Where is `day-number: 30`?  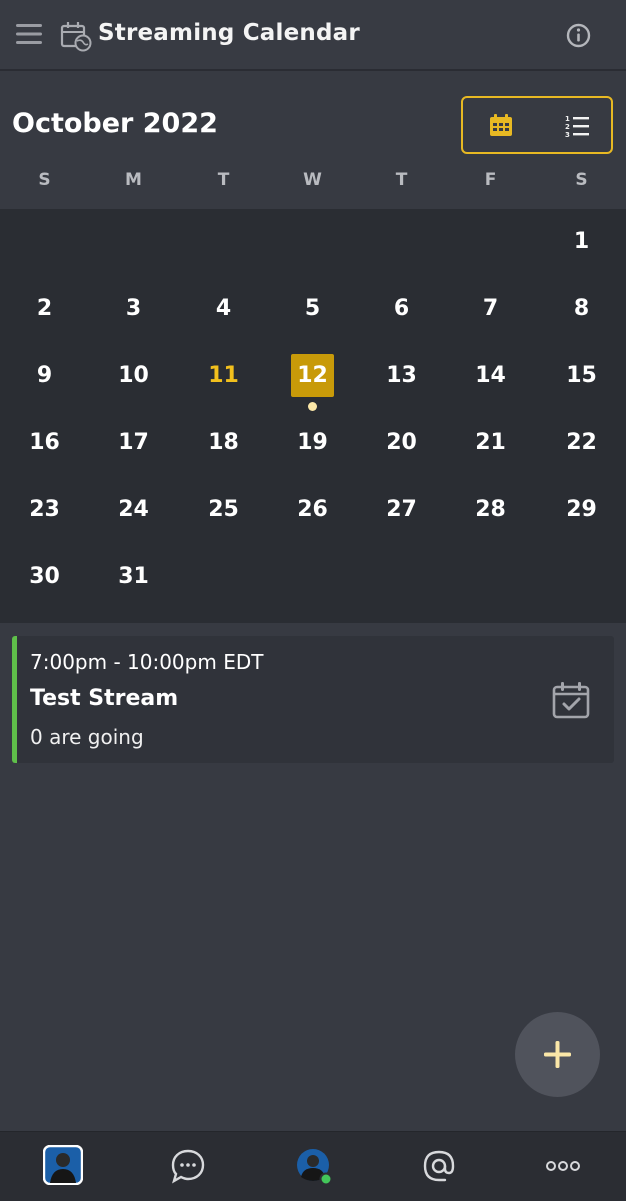
day-number: 30 is located at coordinates (44, 576).